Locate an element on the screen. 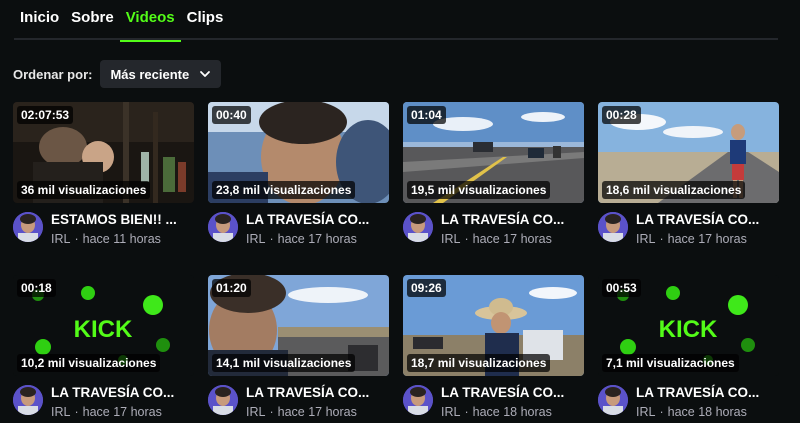 The image size is (800, 423). sort-label: Ordenar por: is located at coordinates (53, 74).